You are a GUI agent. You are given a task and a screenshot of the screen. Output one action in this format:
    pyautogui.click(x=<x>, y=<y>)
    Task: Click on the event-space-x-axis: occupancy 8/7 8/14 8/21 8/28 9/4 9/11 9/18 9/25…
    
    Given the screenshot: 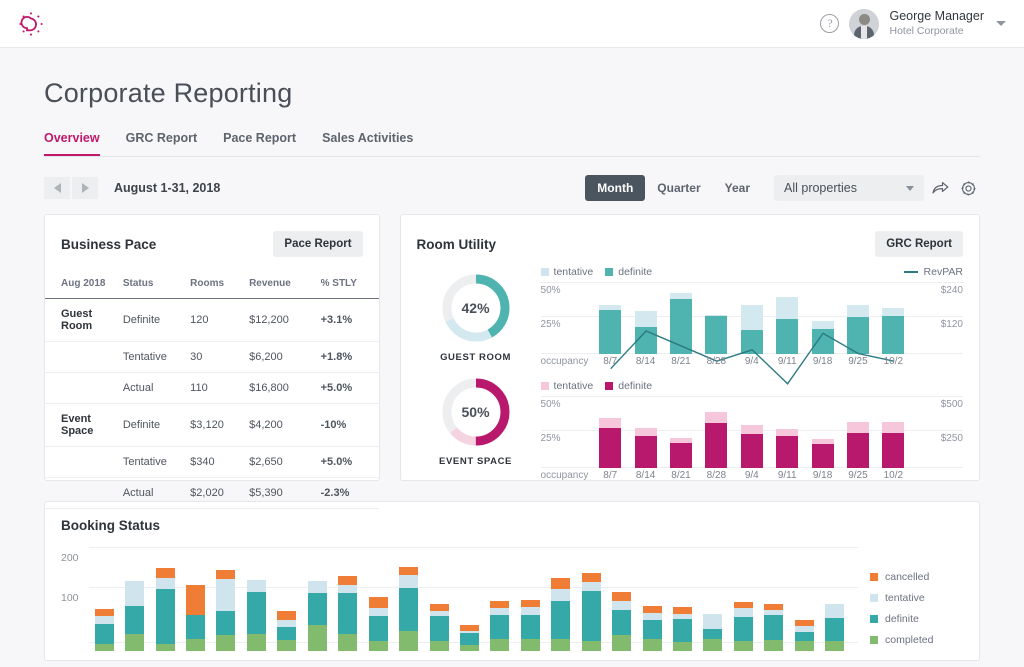 What is the action you would take?
    pyautogui.click(x=752, y=477)
    